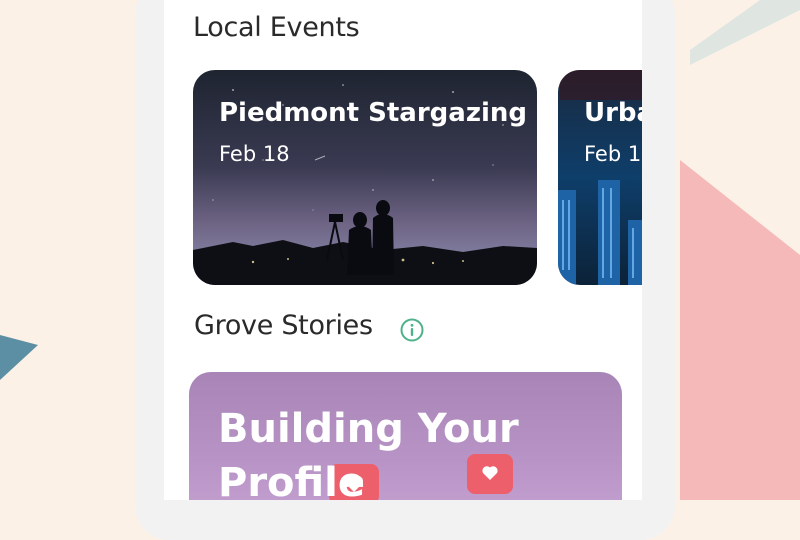 The image size is (800, 540). What do you see at coordinates (373, 113) in the screenshot?
I see `event-title: Piedmont Stargazing` at bounding box center [373, 113].